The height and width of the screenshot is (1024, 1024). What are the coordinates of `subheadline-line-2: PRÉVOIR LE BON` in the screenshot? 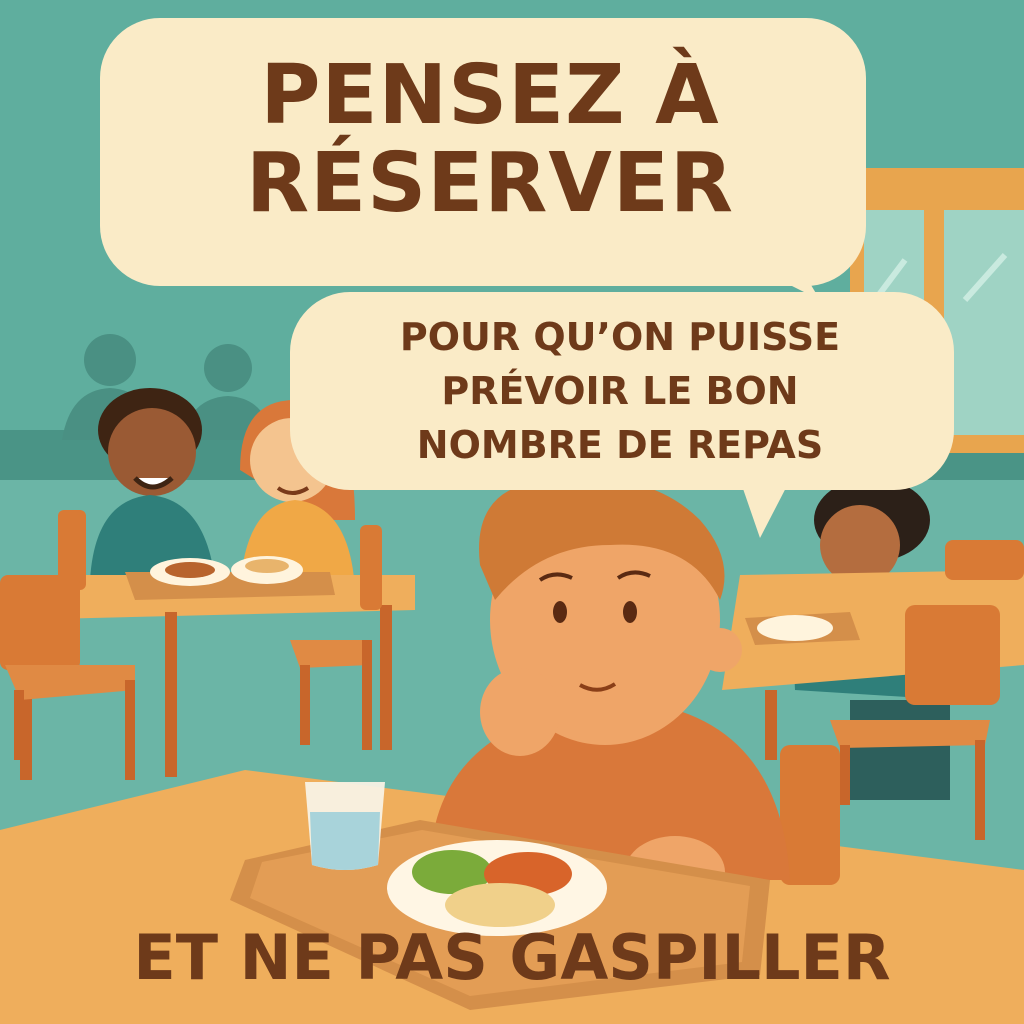 It's located at (620, 391).